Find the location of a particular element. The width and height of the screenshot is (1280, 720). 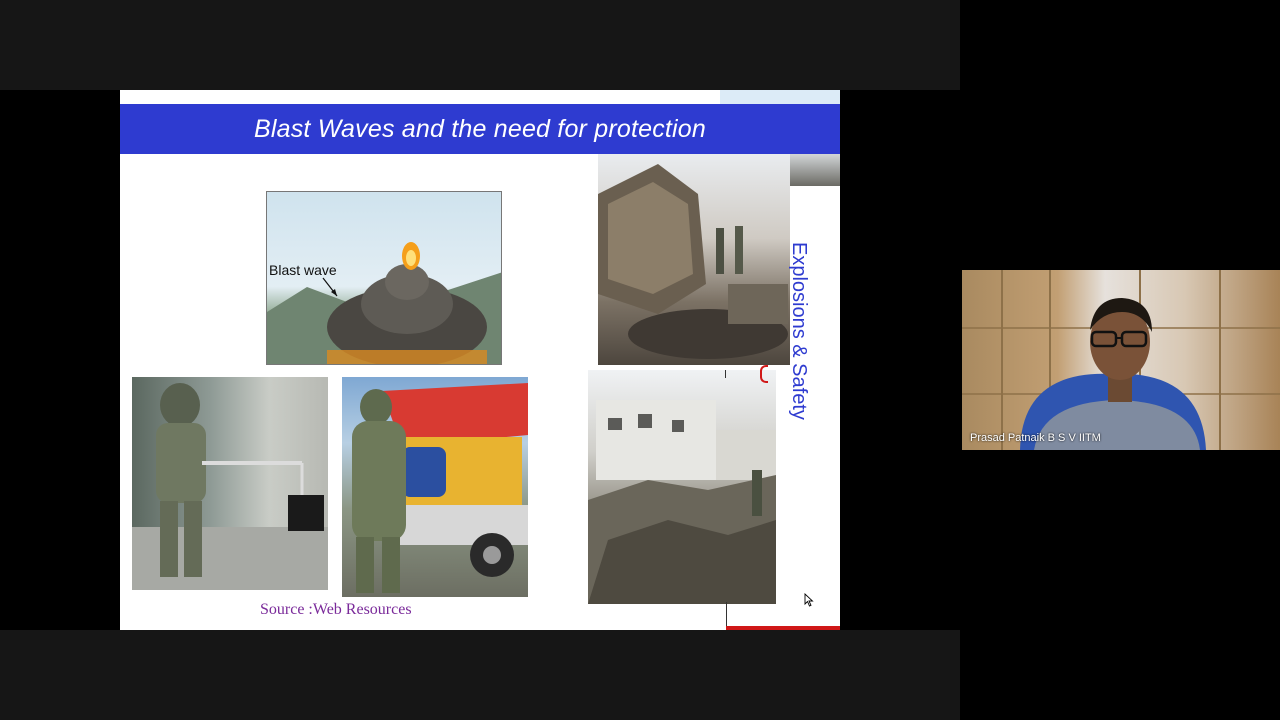

stage-mid-band is located at coordinates (900, 360).